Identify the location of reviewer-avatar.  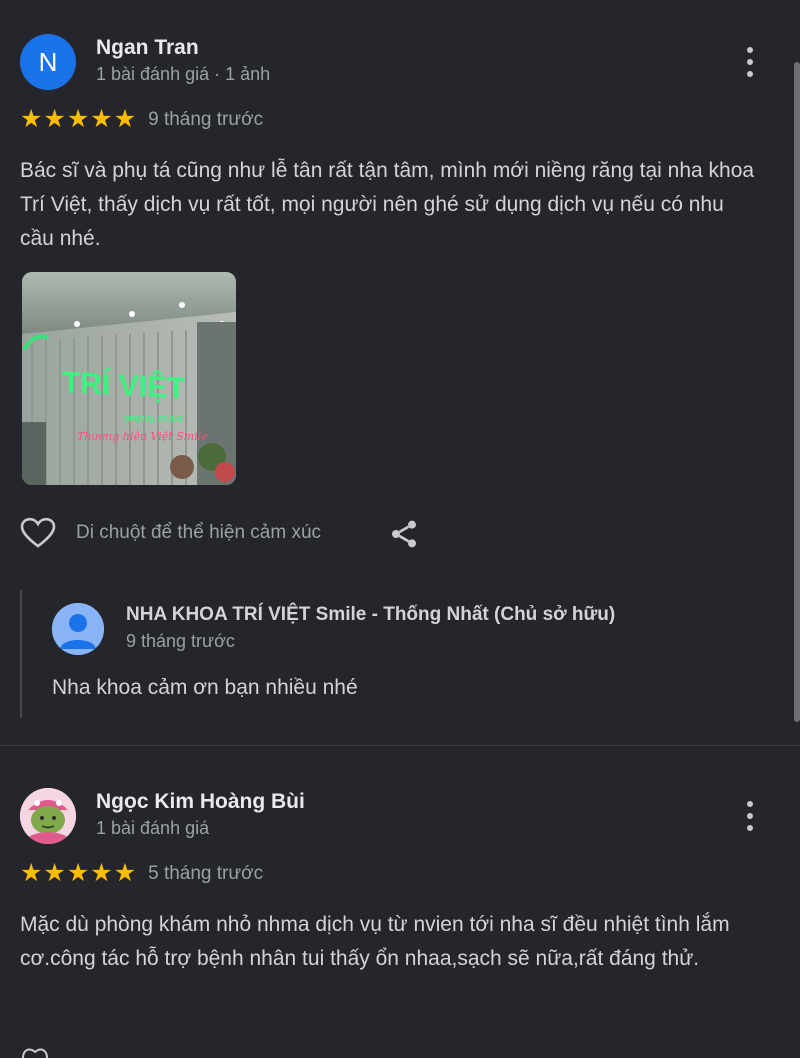
(48, 816).